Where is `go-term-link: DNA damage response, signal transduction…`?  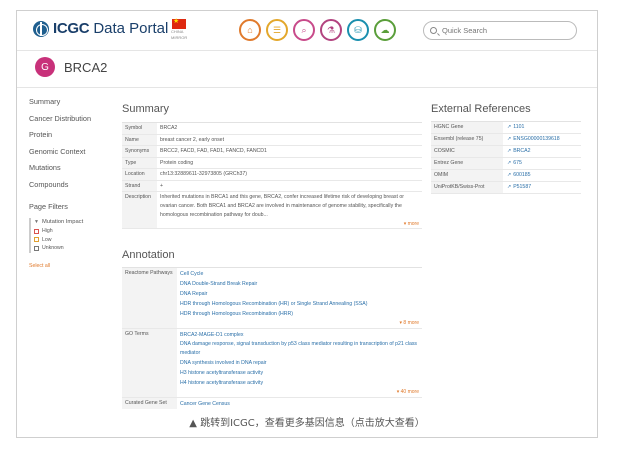 go-term-link: DNA damage response, signal transduction… is located at coordinates (301, 349).